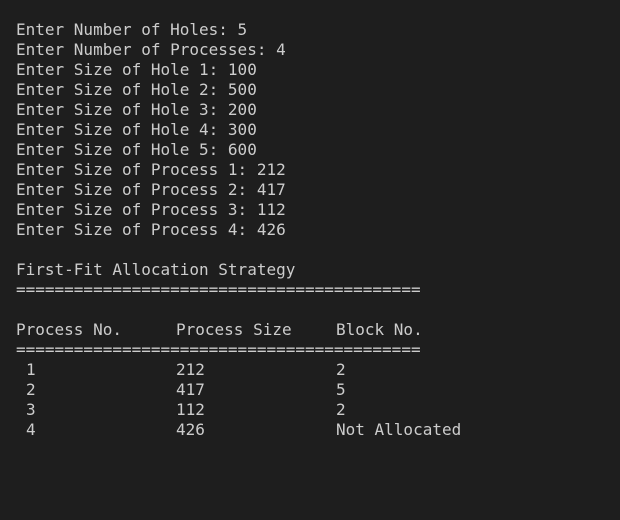 The height and width of the screenshot is (520, 620). Describe the element at coordinates (136, 129) in the screenshot. I see `prompt-line: Enter Size of Hole 4: 300` at that location.